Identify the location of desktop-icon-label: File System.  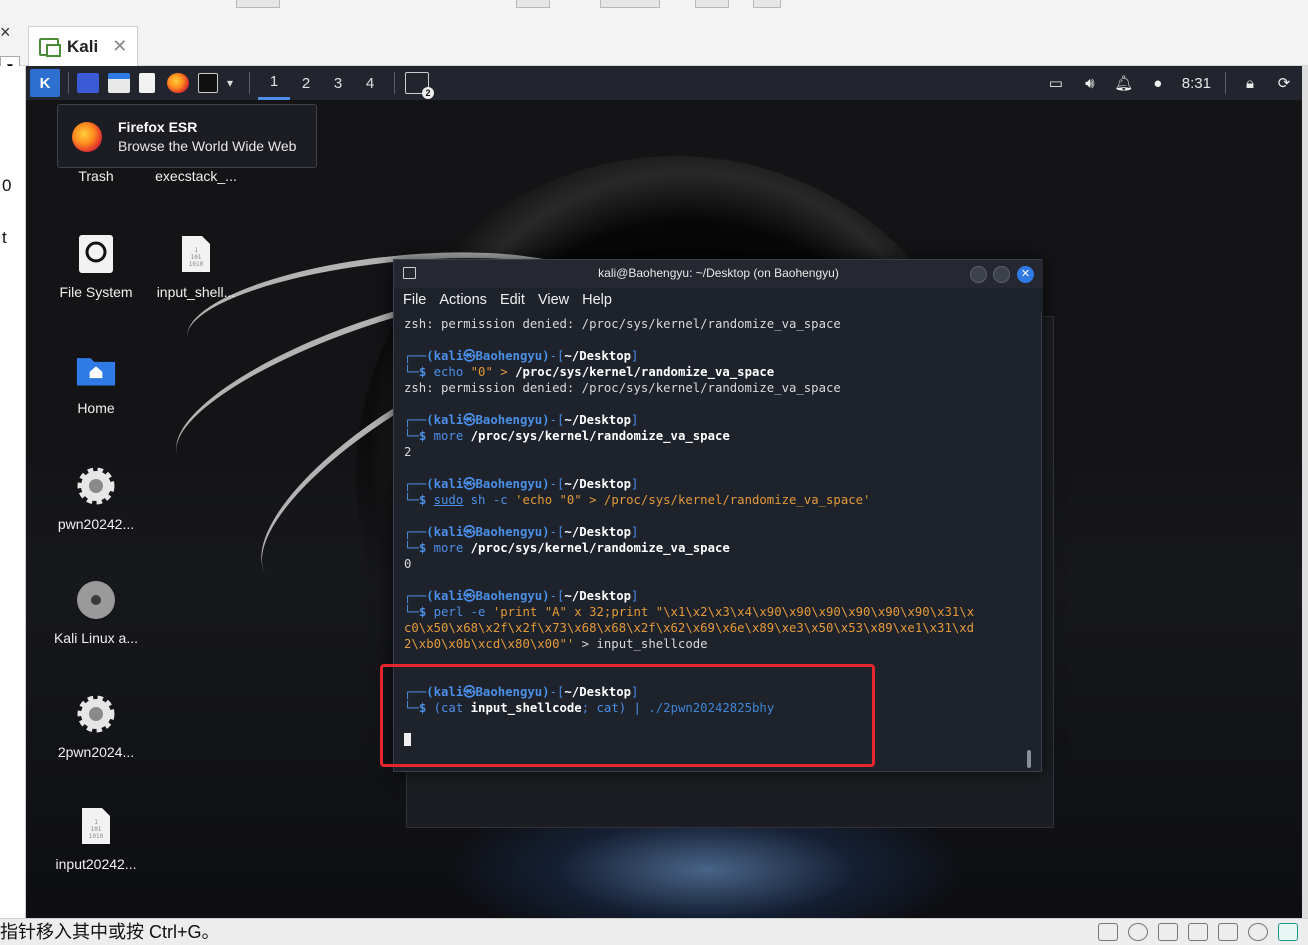
(96, 292).